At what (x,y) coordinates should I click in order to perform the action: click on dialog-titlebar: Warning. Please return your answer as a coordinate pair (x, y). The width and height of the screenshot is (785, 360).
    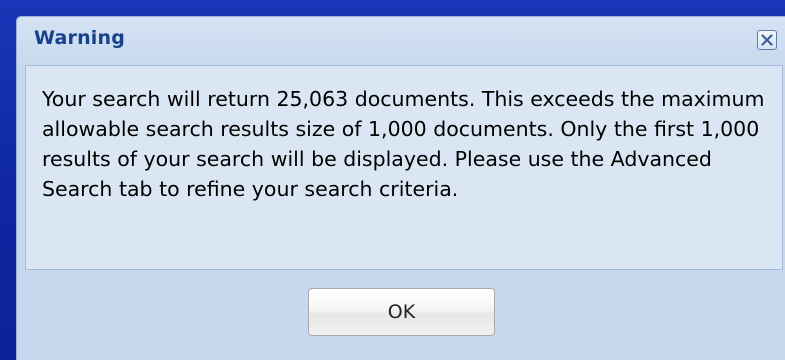
    Looking at the image, I should click on (401, 40).